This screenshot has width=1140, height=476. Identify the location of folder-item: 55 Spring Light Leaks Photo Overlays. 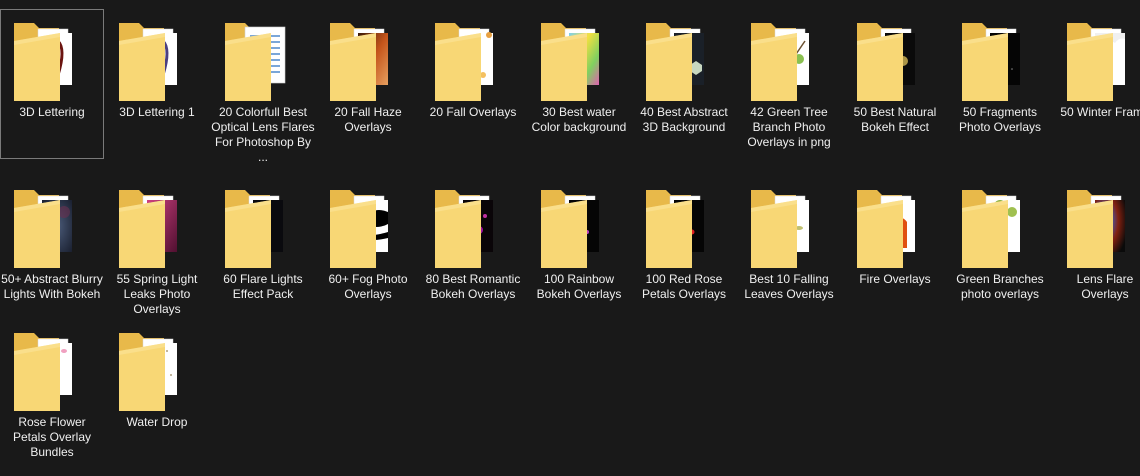
(157, 251).